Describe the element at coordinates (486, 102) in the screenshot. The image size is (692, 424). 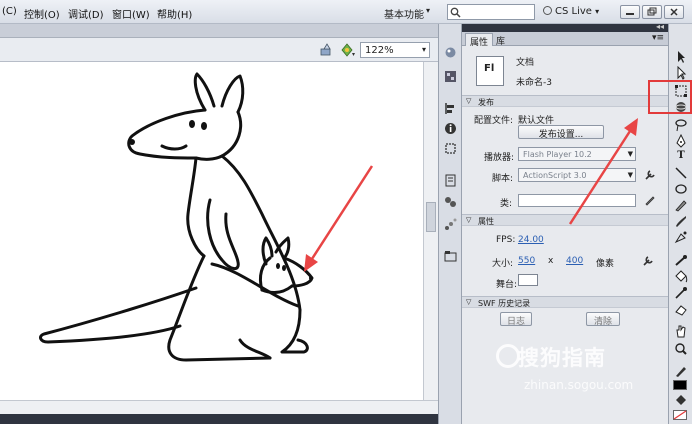
I see `publish-section-title: 发布` at that location.